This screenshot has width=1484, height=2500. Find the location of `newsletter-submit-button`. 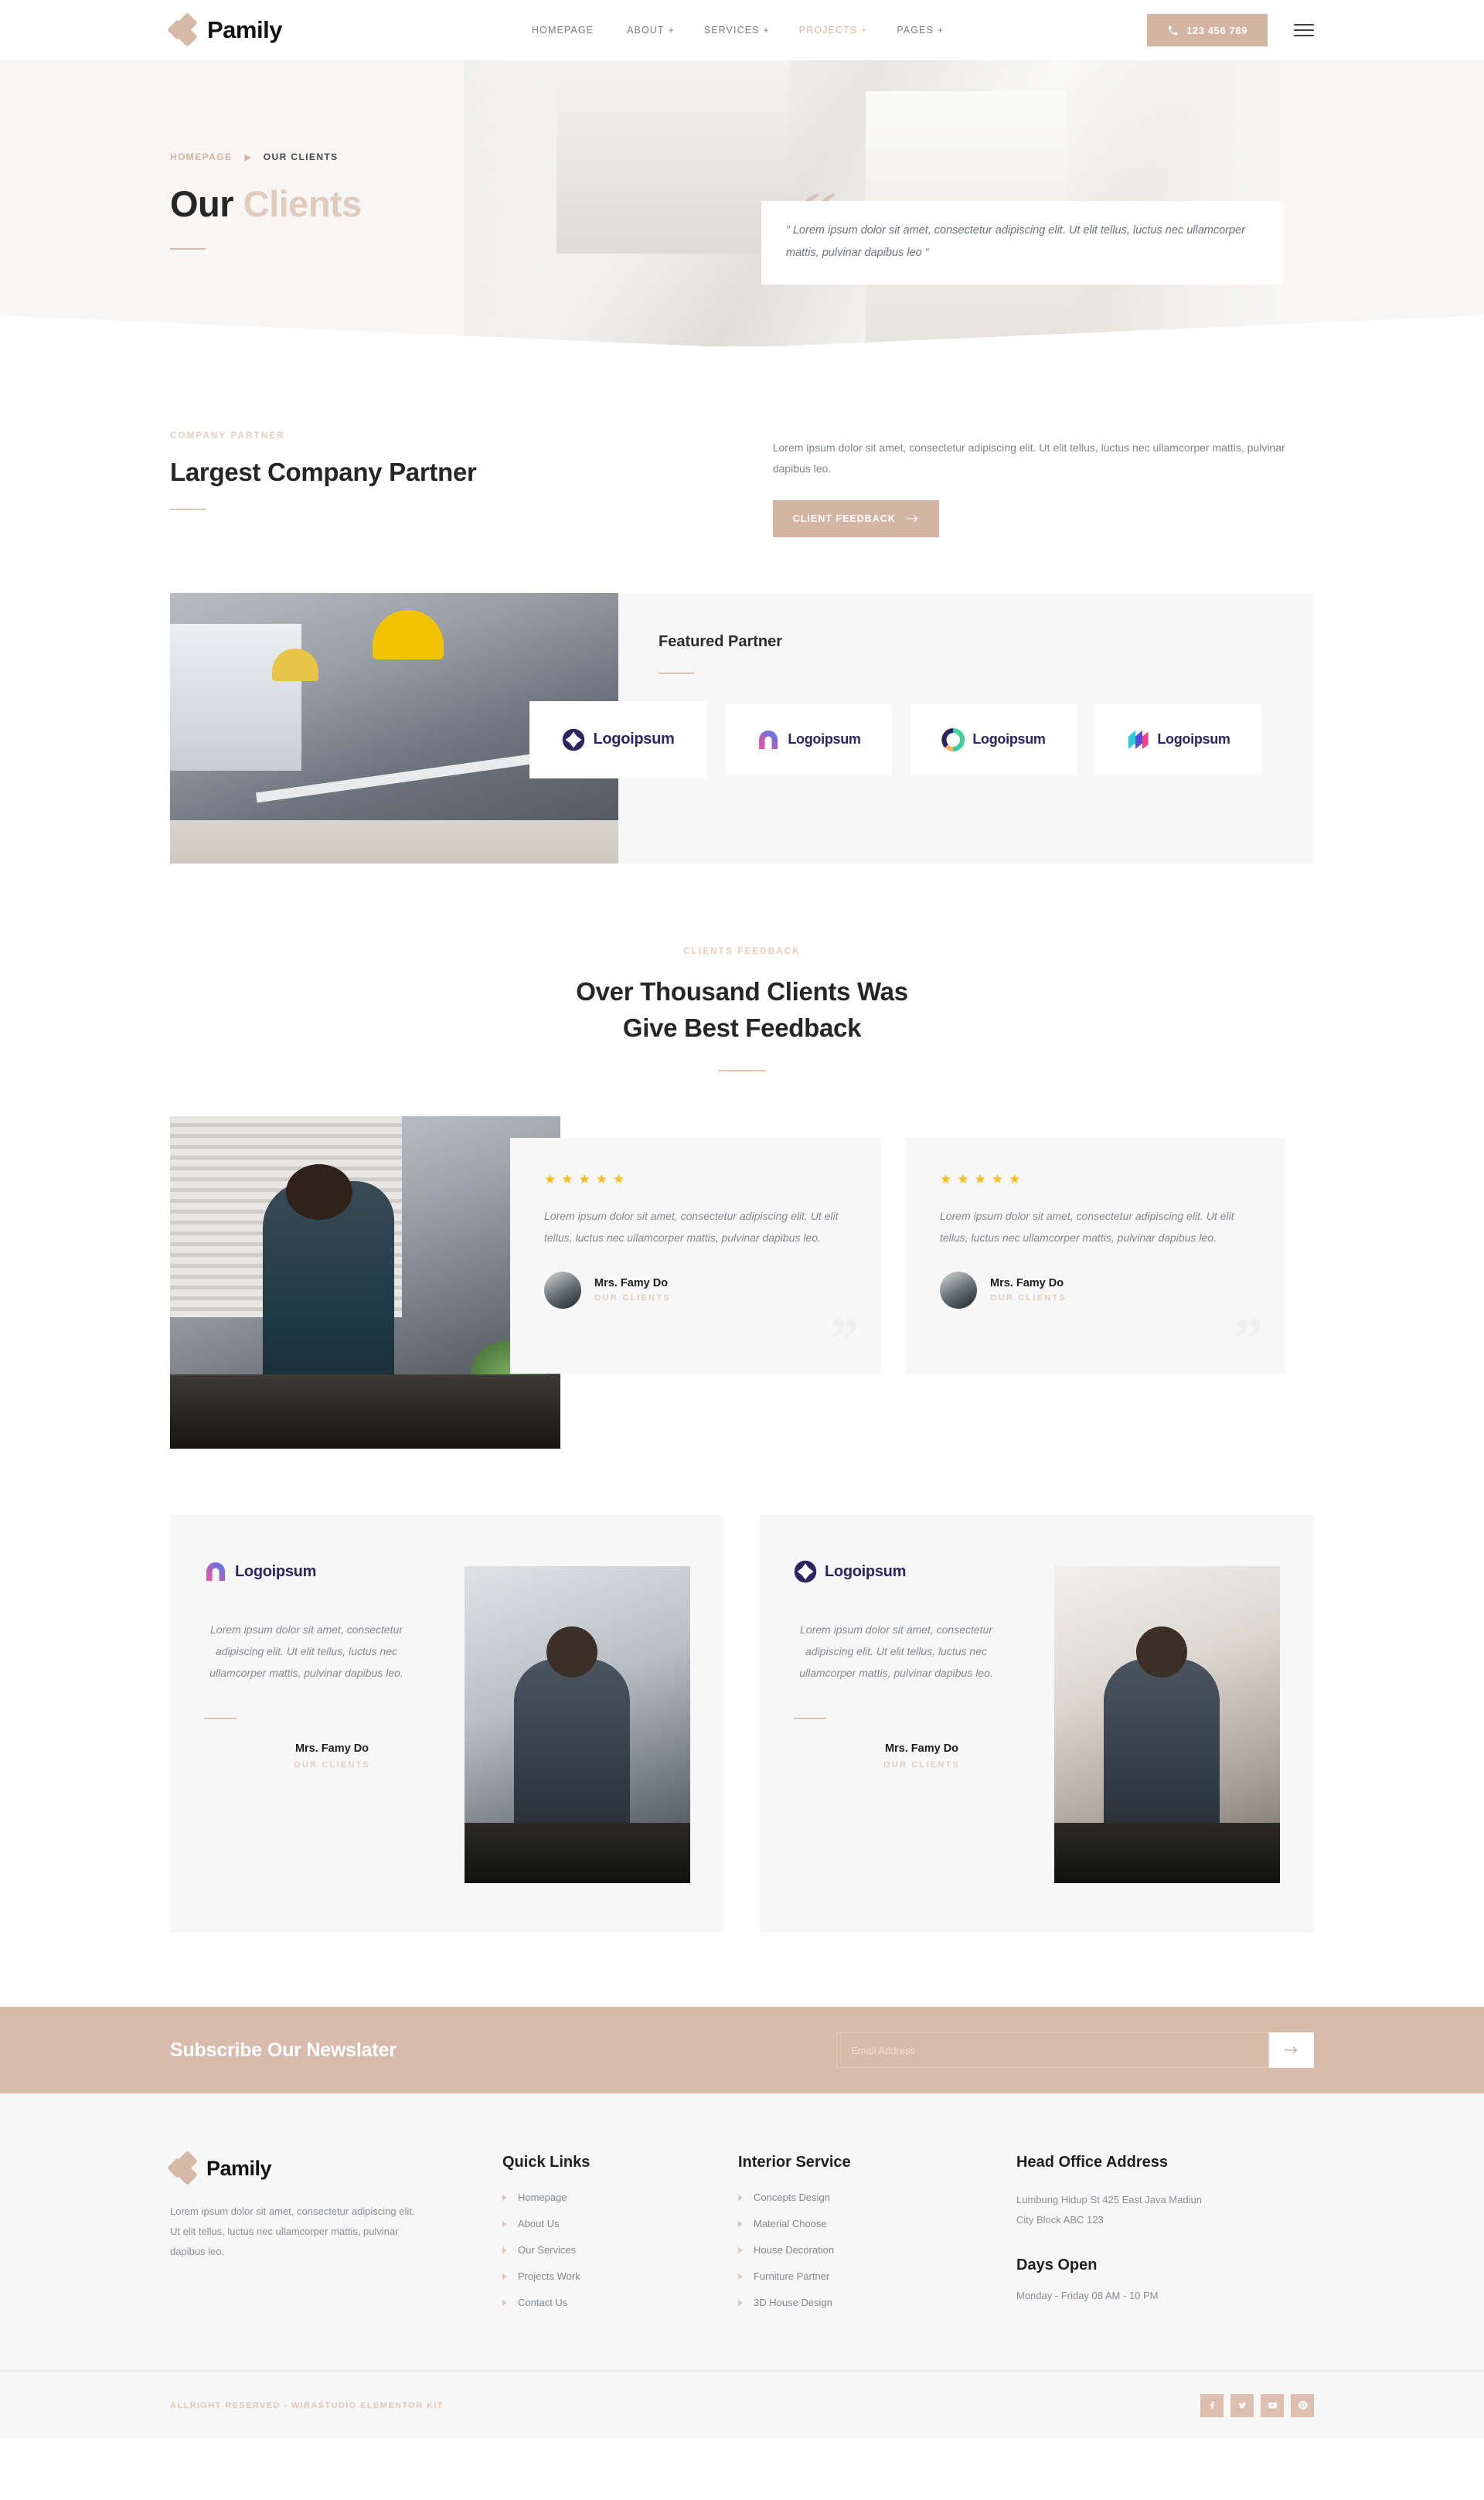

newsletter-submit-button is located at coordinates (1291, 2050).